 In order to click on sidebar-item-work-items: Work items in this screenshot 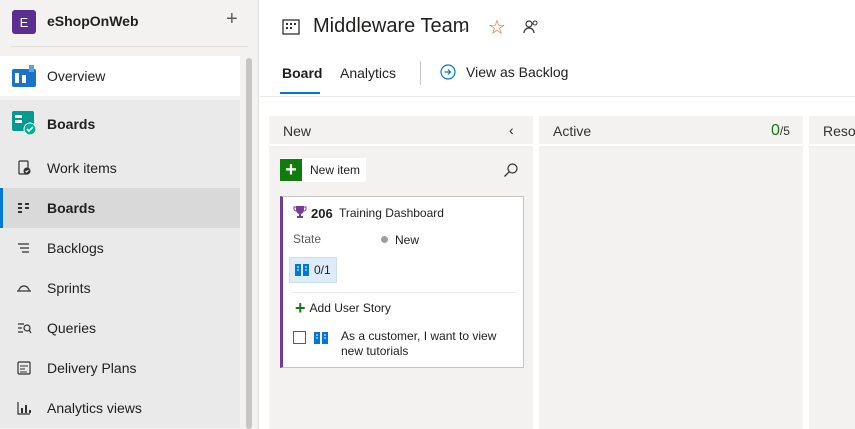, I will do `click(120, 168)`.